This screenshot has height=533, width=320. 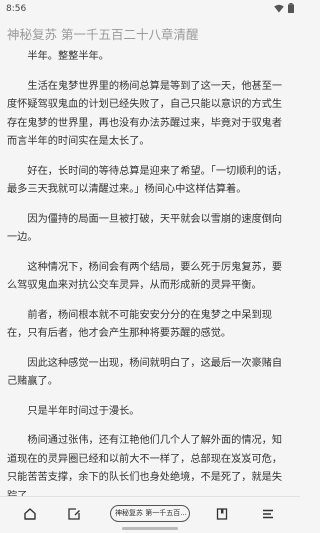 I want to click on book-icon, so click(x=222, y=515).